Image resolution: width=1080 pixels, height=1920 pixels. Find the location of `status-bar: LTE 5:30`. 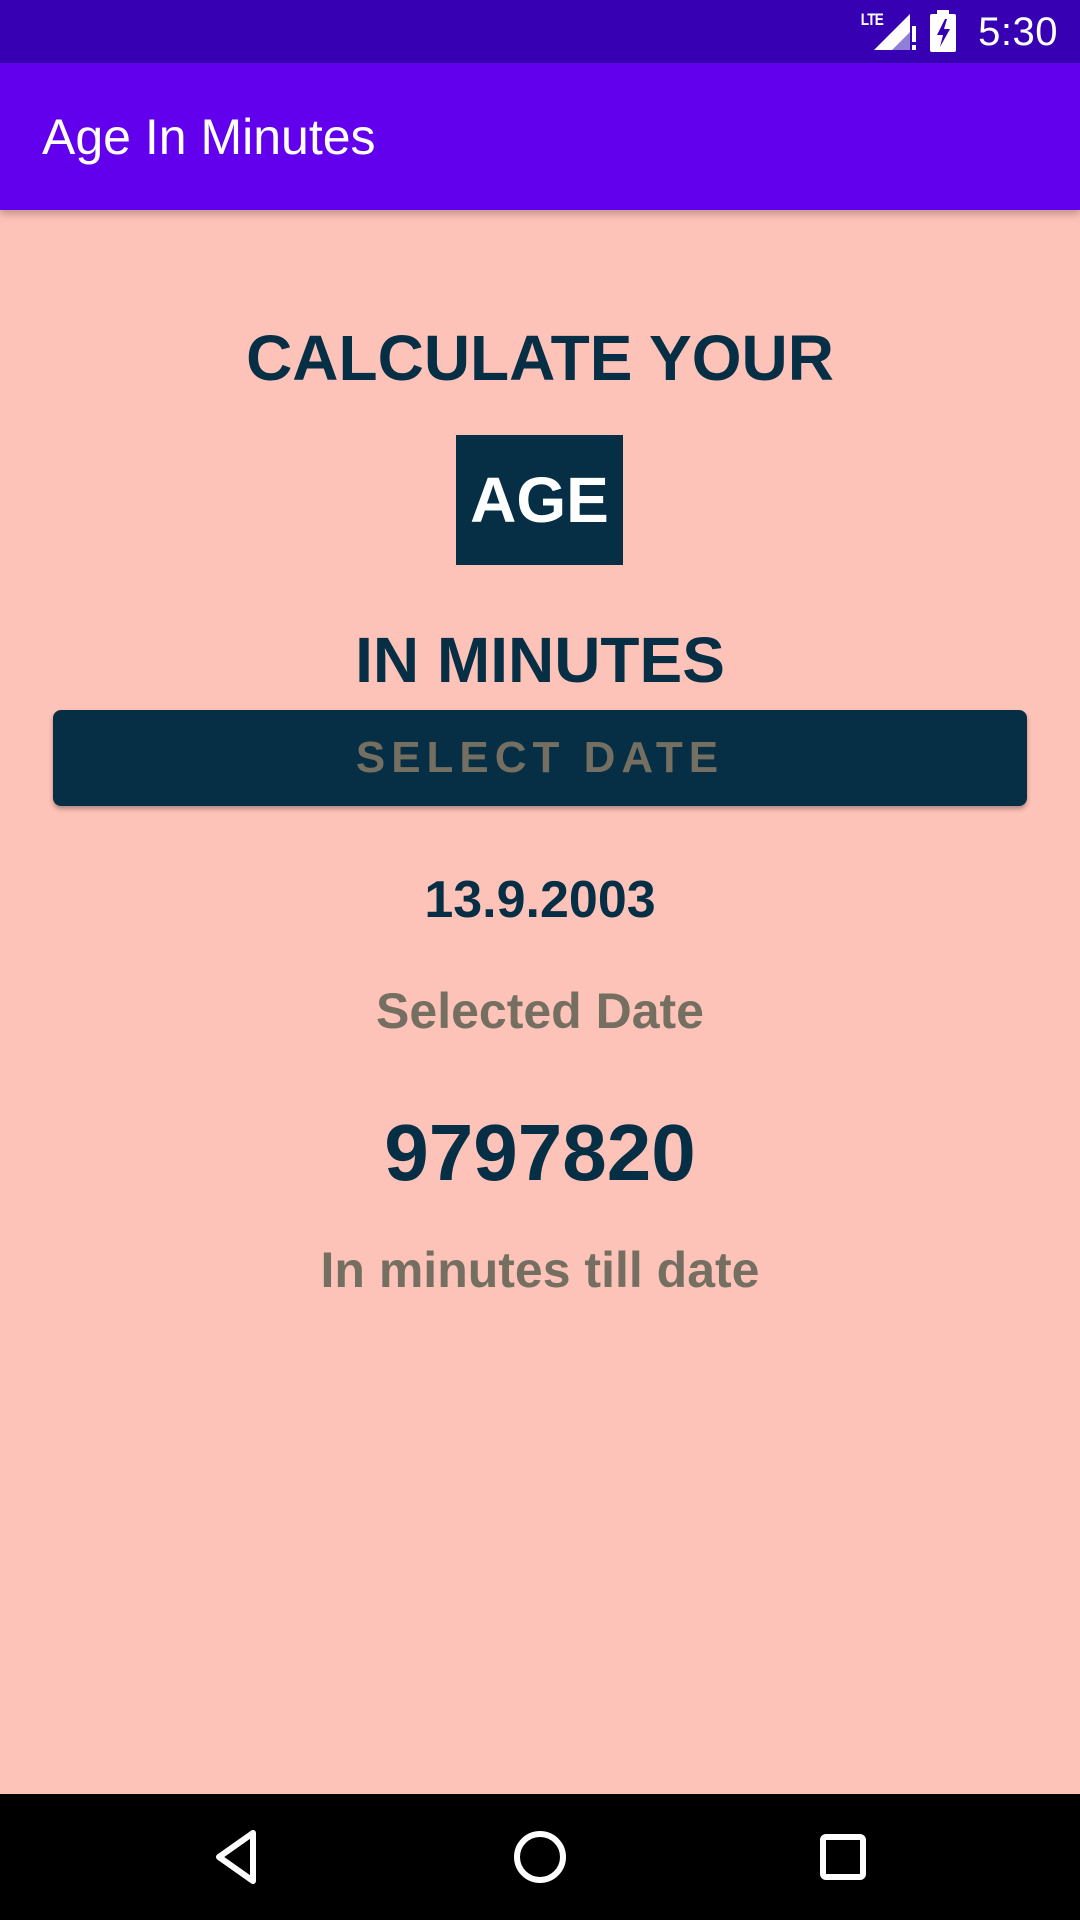

status-bar: LTE 5:30 is located at coordinates (540, 31).